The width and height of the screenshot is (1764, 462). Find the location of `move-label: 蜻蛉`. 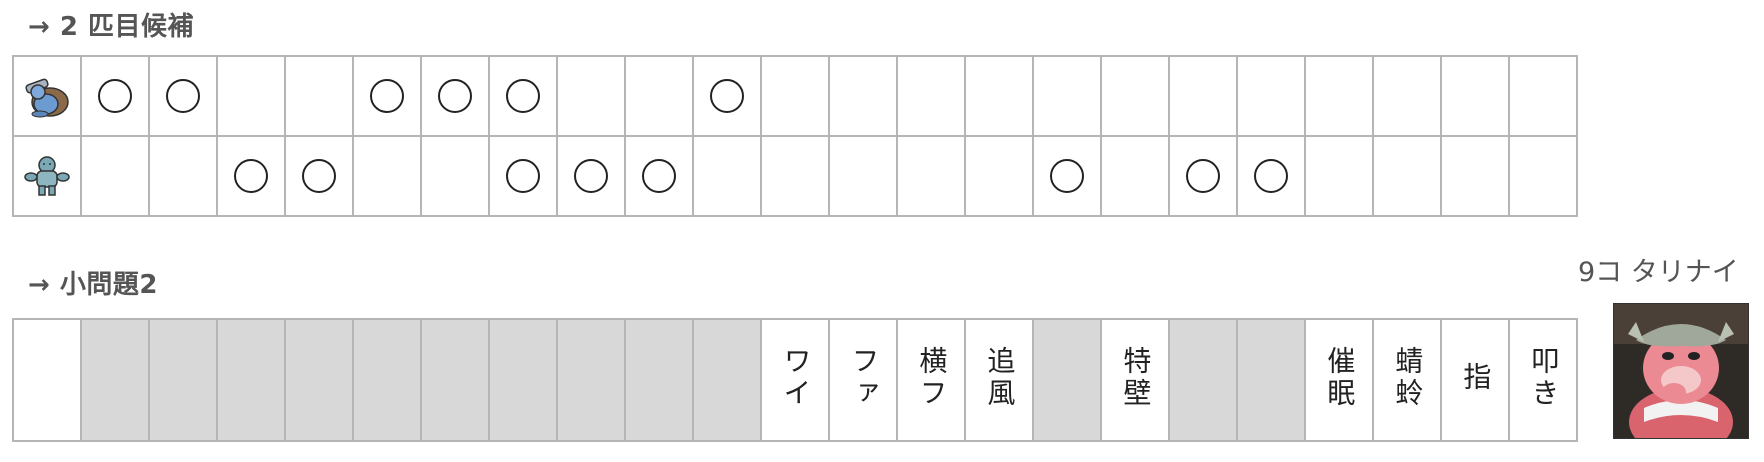

move-label: 蜻蛉 is located at coordinates (1408, 378).